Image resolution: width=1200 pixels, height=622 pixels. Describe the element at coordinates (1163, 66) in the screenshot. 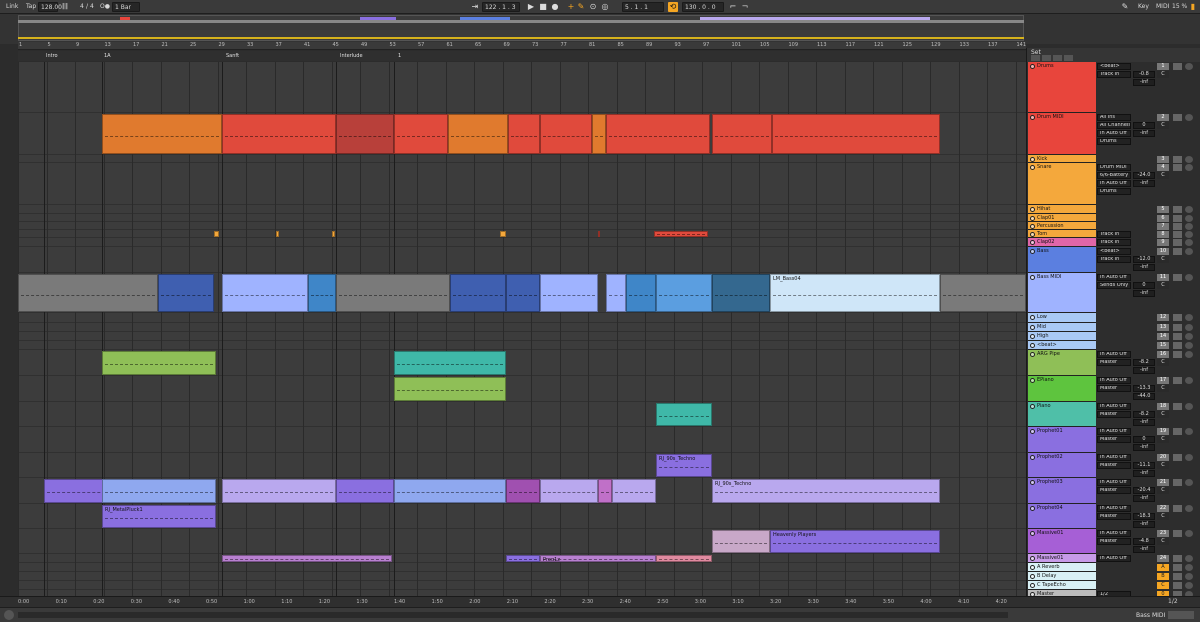

I see `track-activator: 1` at that location.